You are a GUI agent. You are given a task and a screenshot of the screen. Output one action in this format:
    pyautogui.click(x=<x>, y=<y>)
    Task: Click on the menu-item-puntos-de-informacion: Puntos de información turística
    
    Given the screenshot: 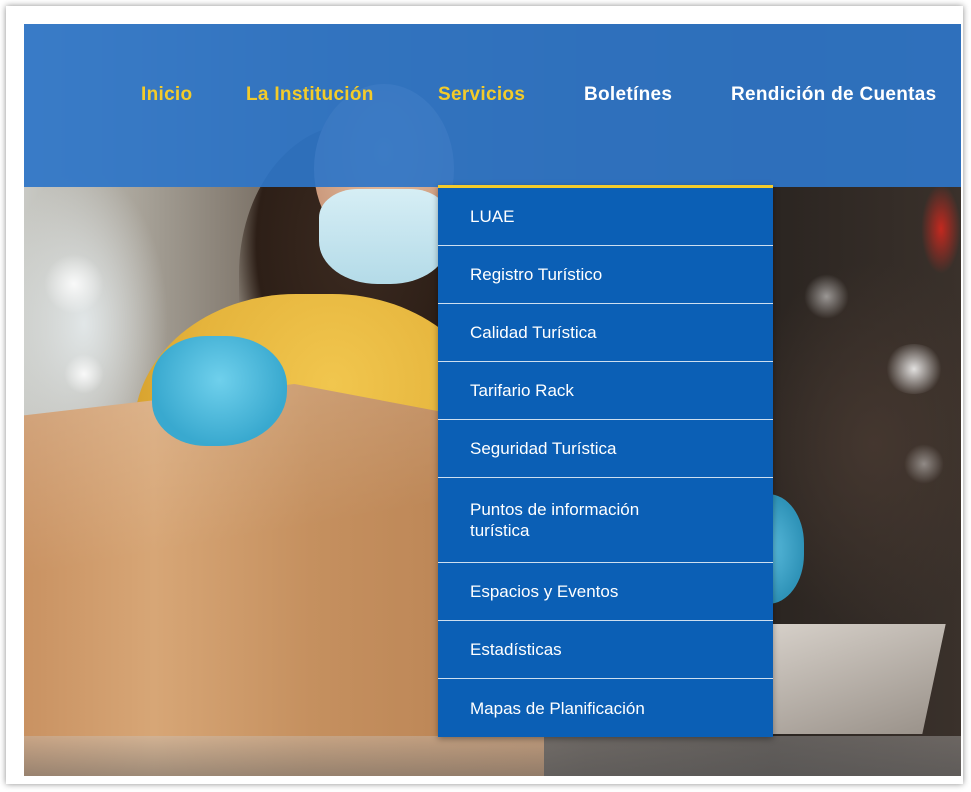 What is the action you would take?
    pyautogui.click(x=605, y=520)
    